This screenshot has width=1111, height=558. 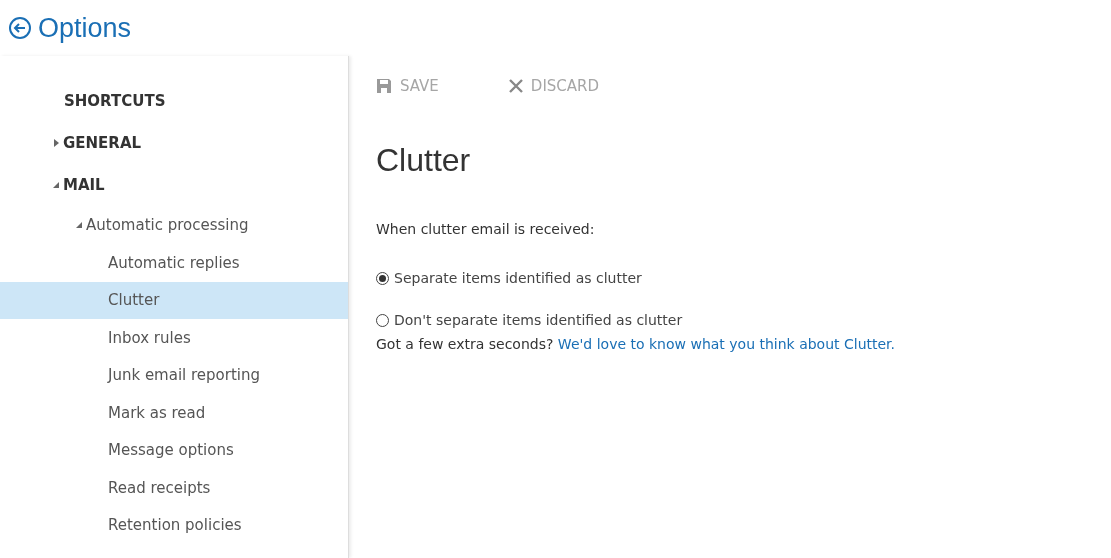 What do you see at coordinates (174, 413) in the screenshot?
I see `nav-item: Mark as read` at bounding box center [174, 413].